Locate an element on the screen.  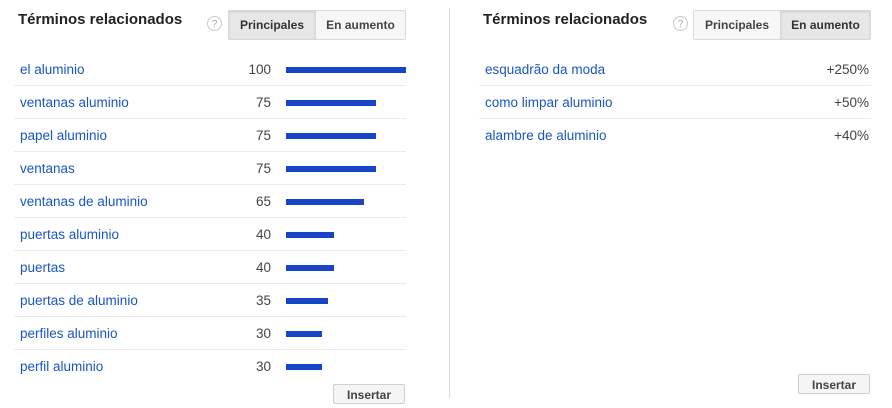
term-link: puertas is located at coordinates (42, 267).